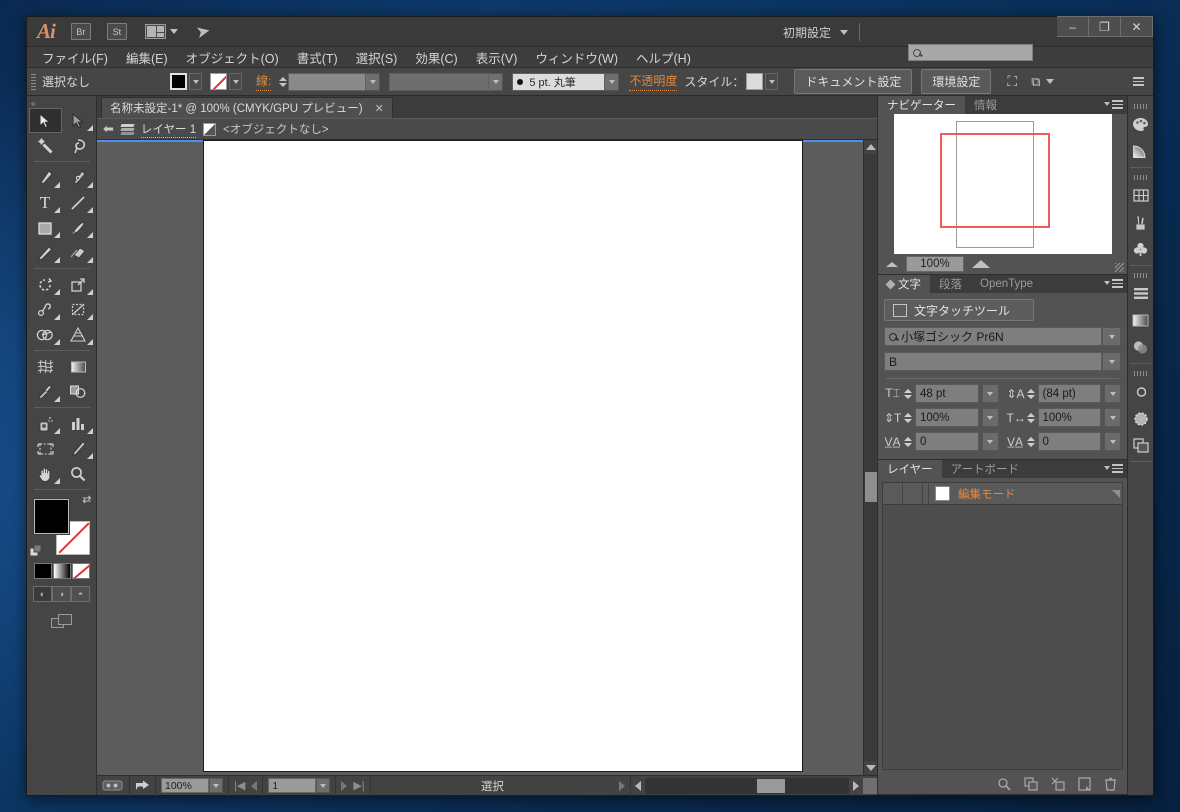 The width and height of the screenshot is (1180, 812). I want to click on stroke-dropdown-button, so click(235, 81).